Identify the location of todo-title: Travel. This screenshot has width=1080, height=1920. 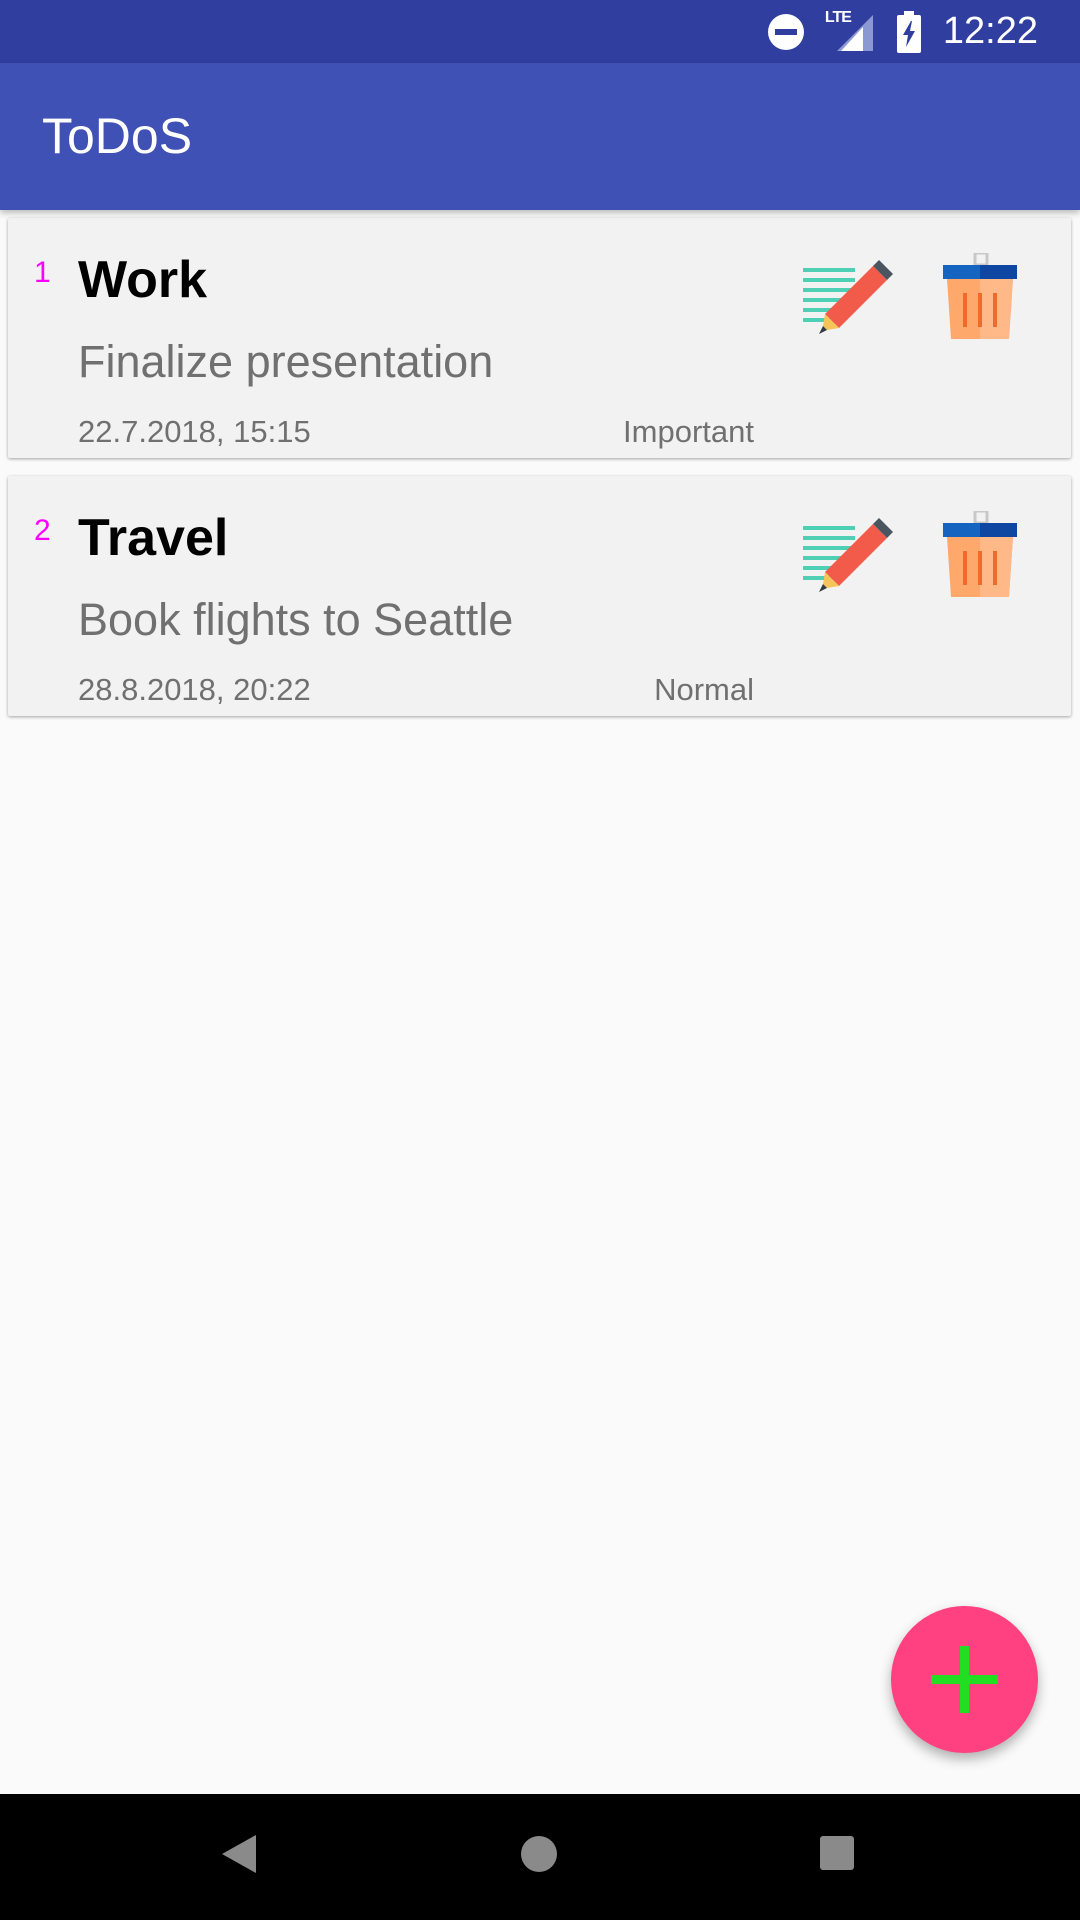
(153, 538).